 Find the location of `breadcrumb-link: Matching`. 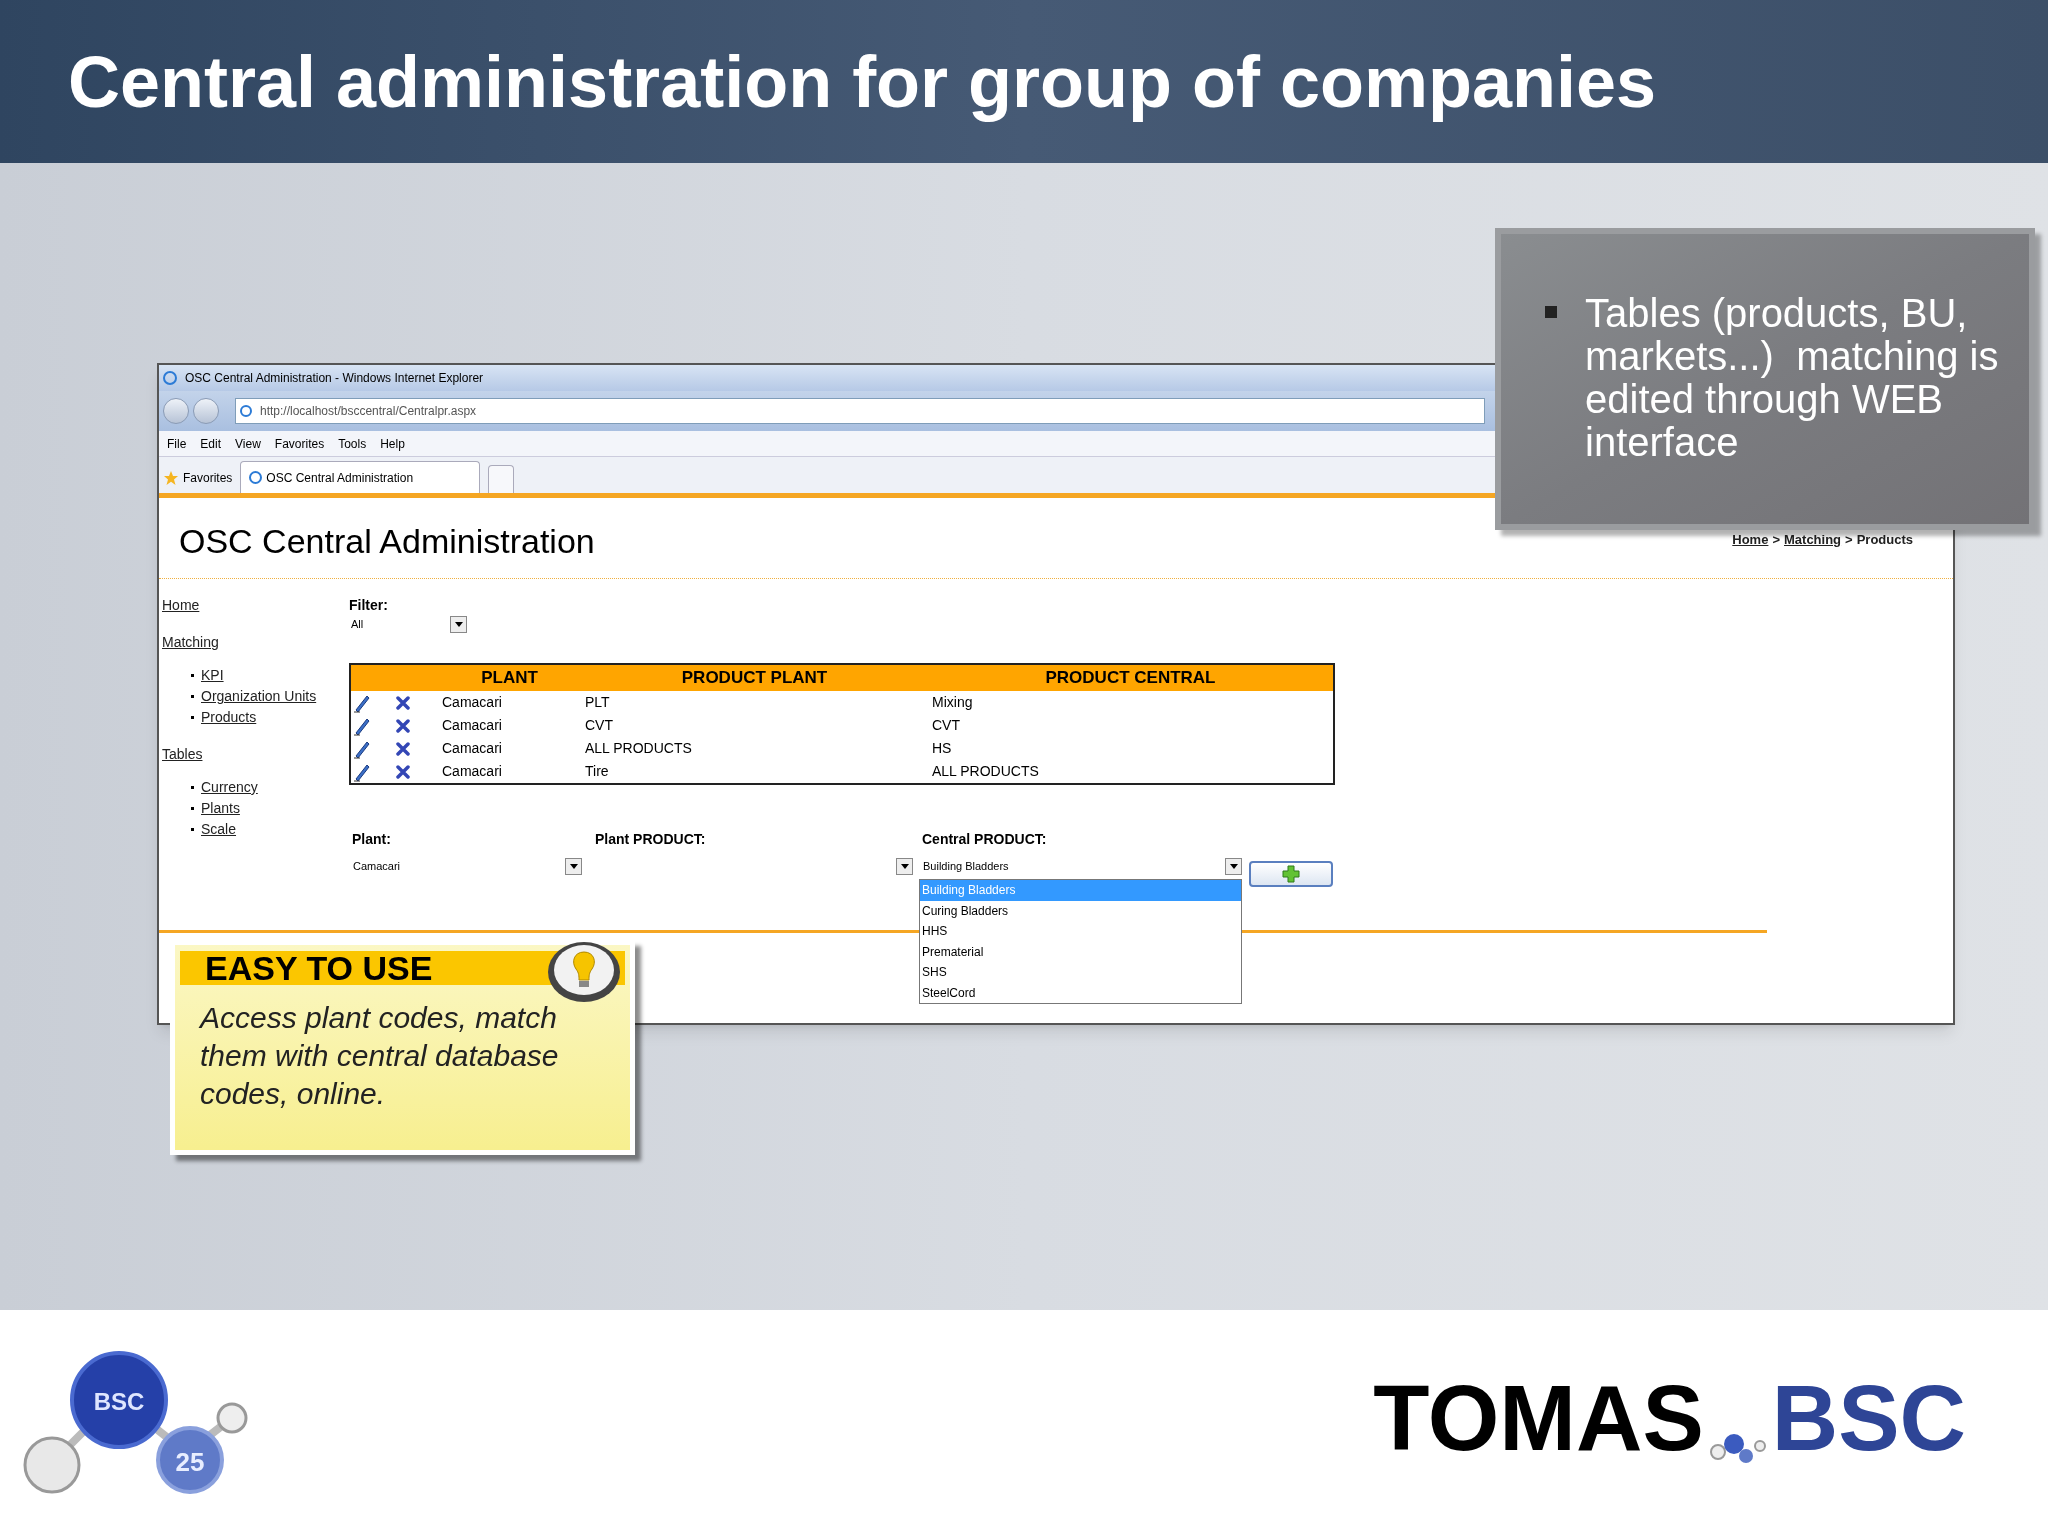

breadcrumb-link: Matching is located at coordinates (1813, 540).